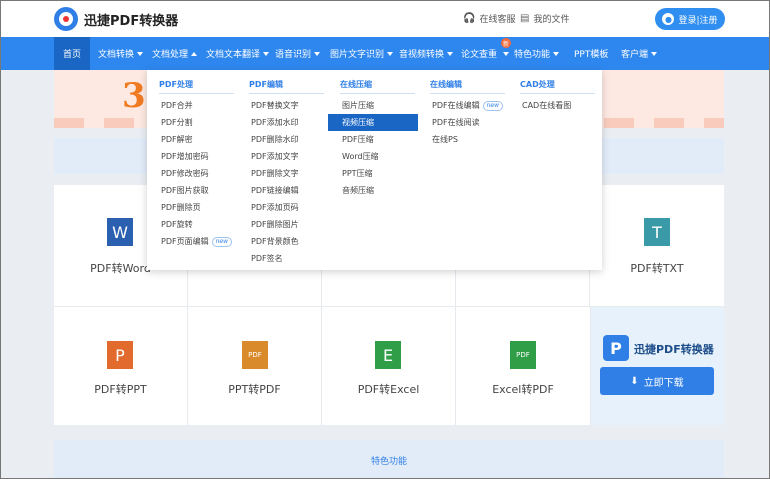 This screenshot has width=770, height=479. I want to click on dropdown-column-title: PDF处理, so click(196, 86).